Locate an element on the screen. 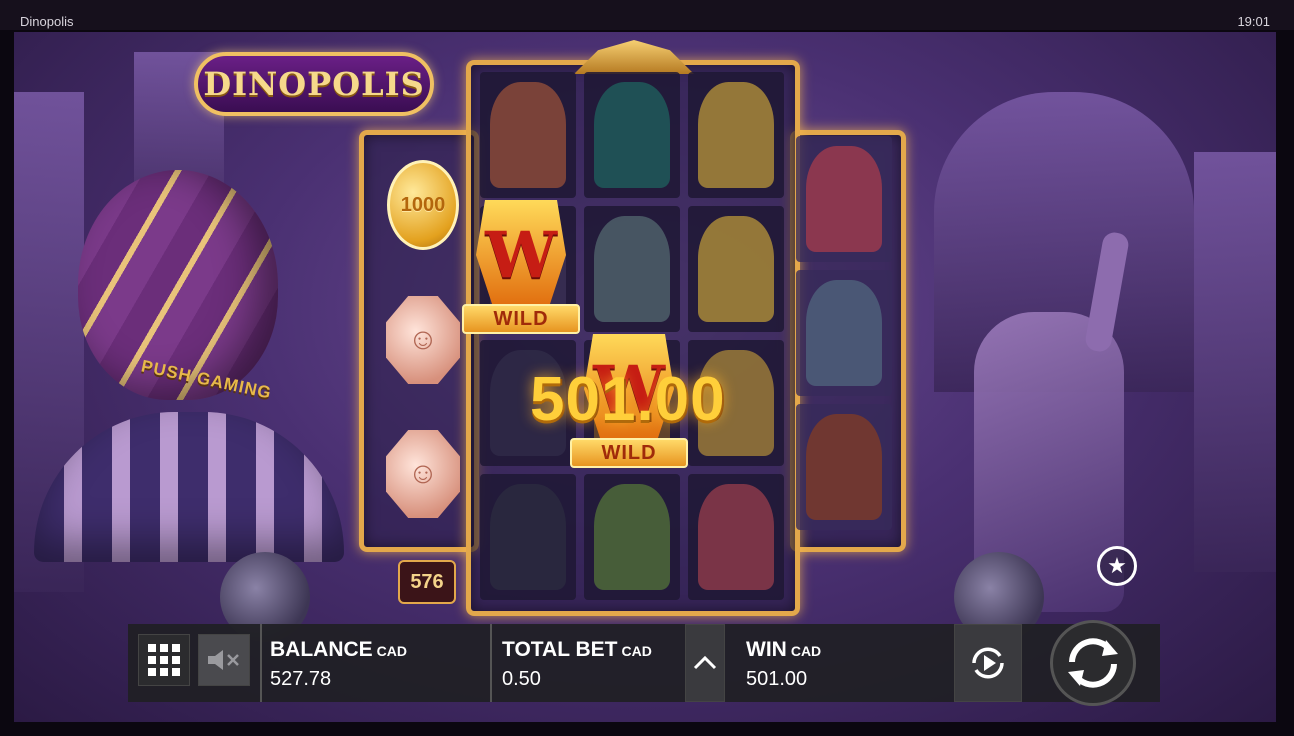  total-bet-label-row: TOTAL BET CAD is located at coordinates (577, 650).